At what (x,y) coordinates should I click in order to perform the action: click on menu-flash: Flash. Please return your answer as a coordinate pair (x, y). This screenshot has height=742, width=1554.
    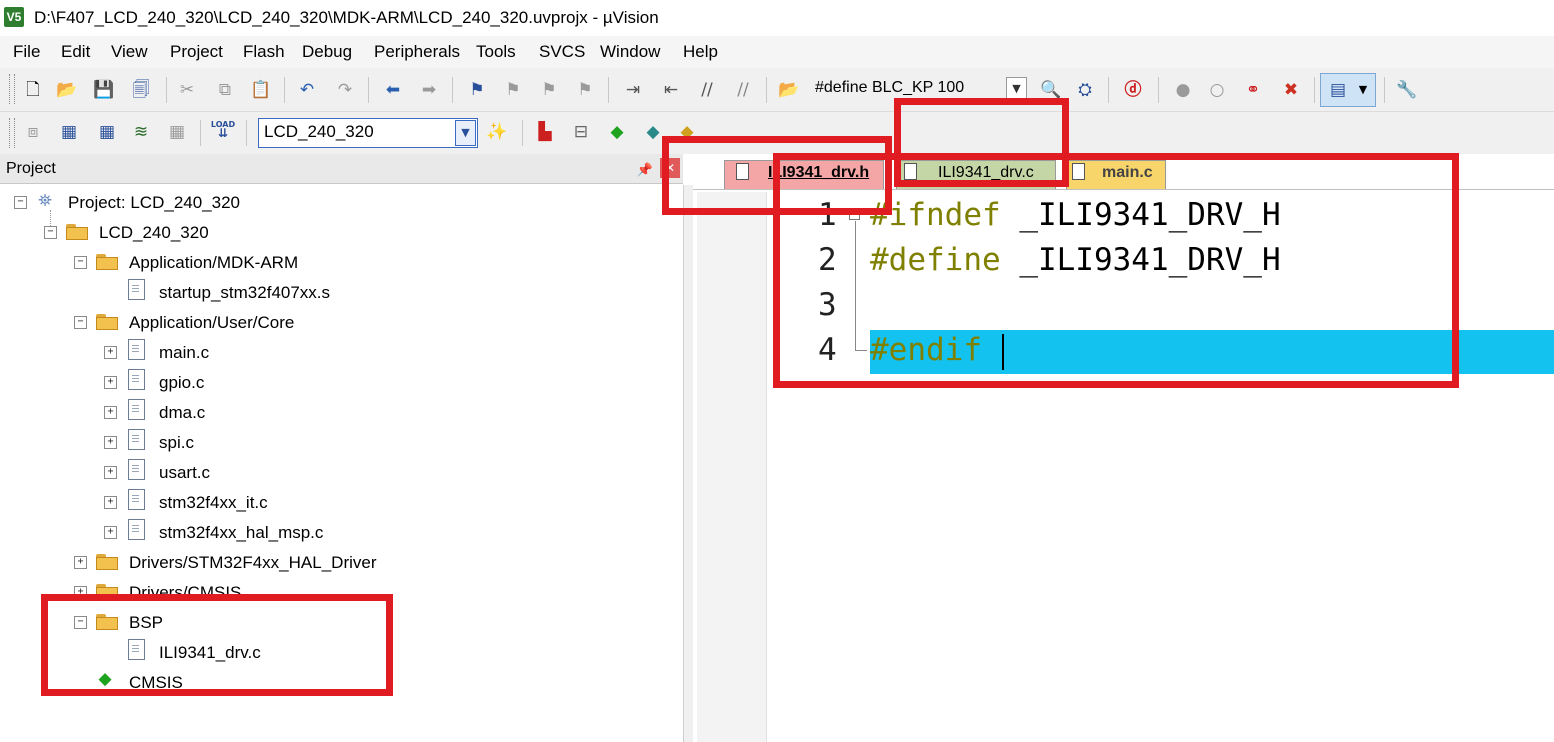
    Looking at the image, I should click on (264, 52).